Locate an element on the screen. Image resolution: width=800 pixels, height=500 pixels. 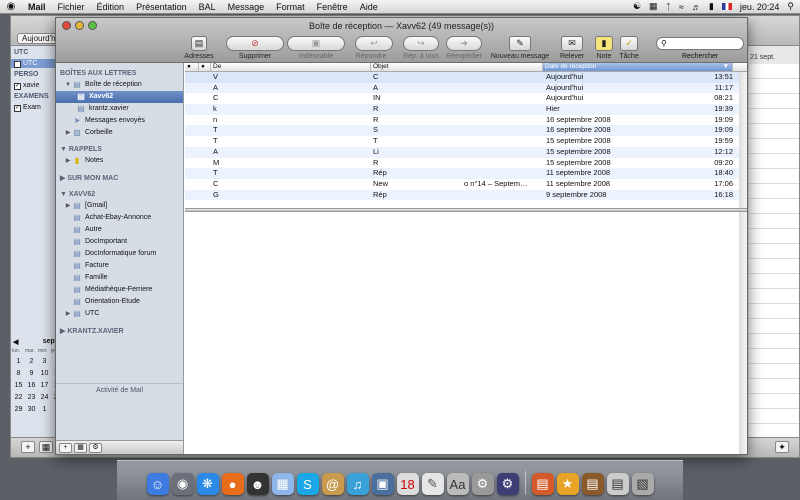
input-language-flag-icon is located at coordinates (726, 6).